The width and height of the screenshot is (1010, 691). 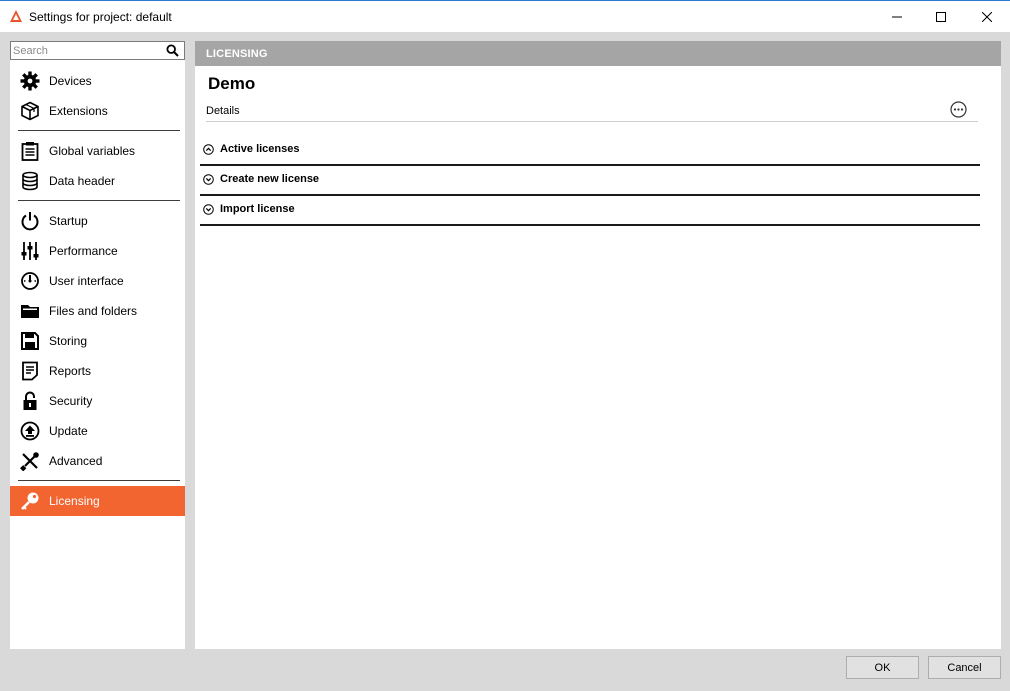 I want to click on sidebar-item-data-header: Data header, so click(x=97, y=181).